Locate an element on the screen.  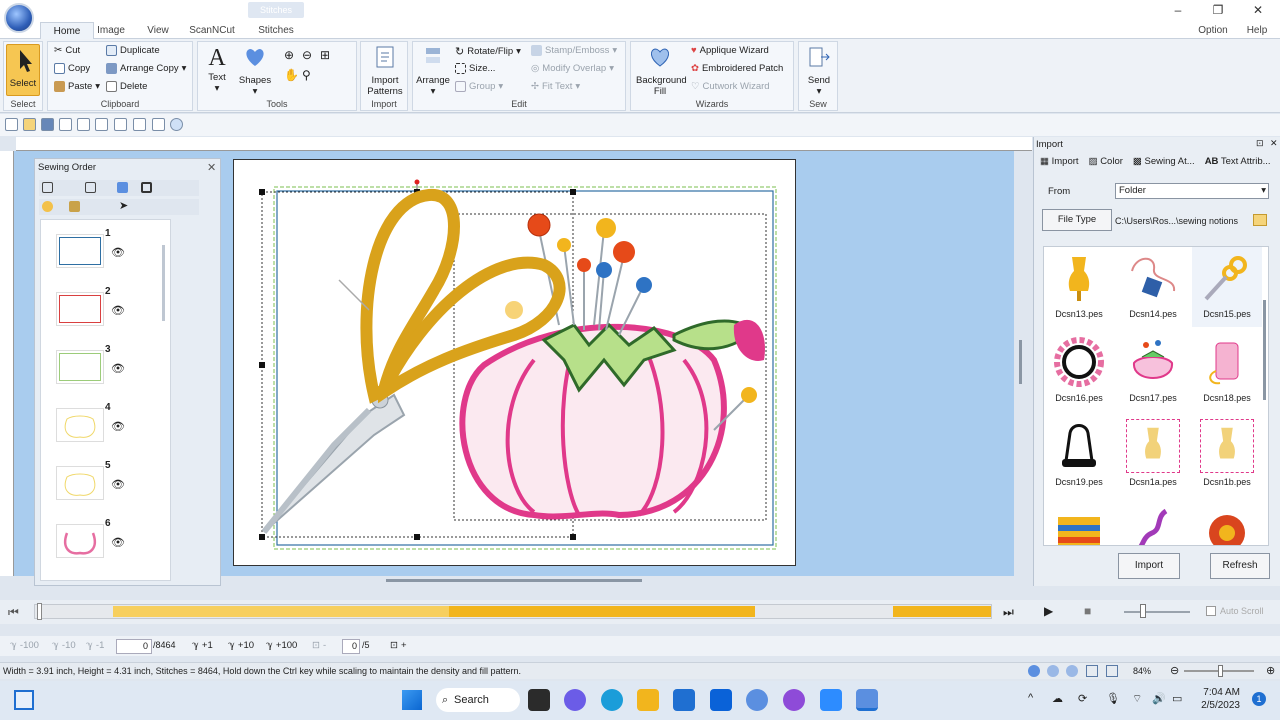
tab-view: View is located at coordinates (158, 30).